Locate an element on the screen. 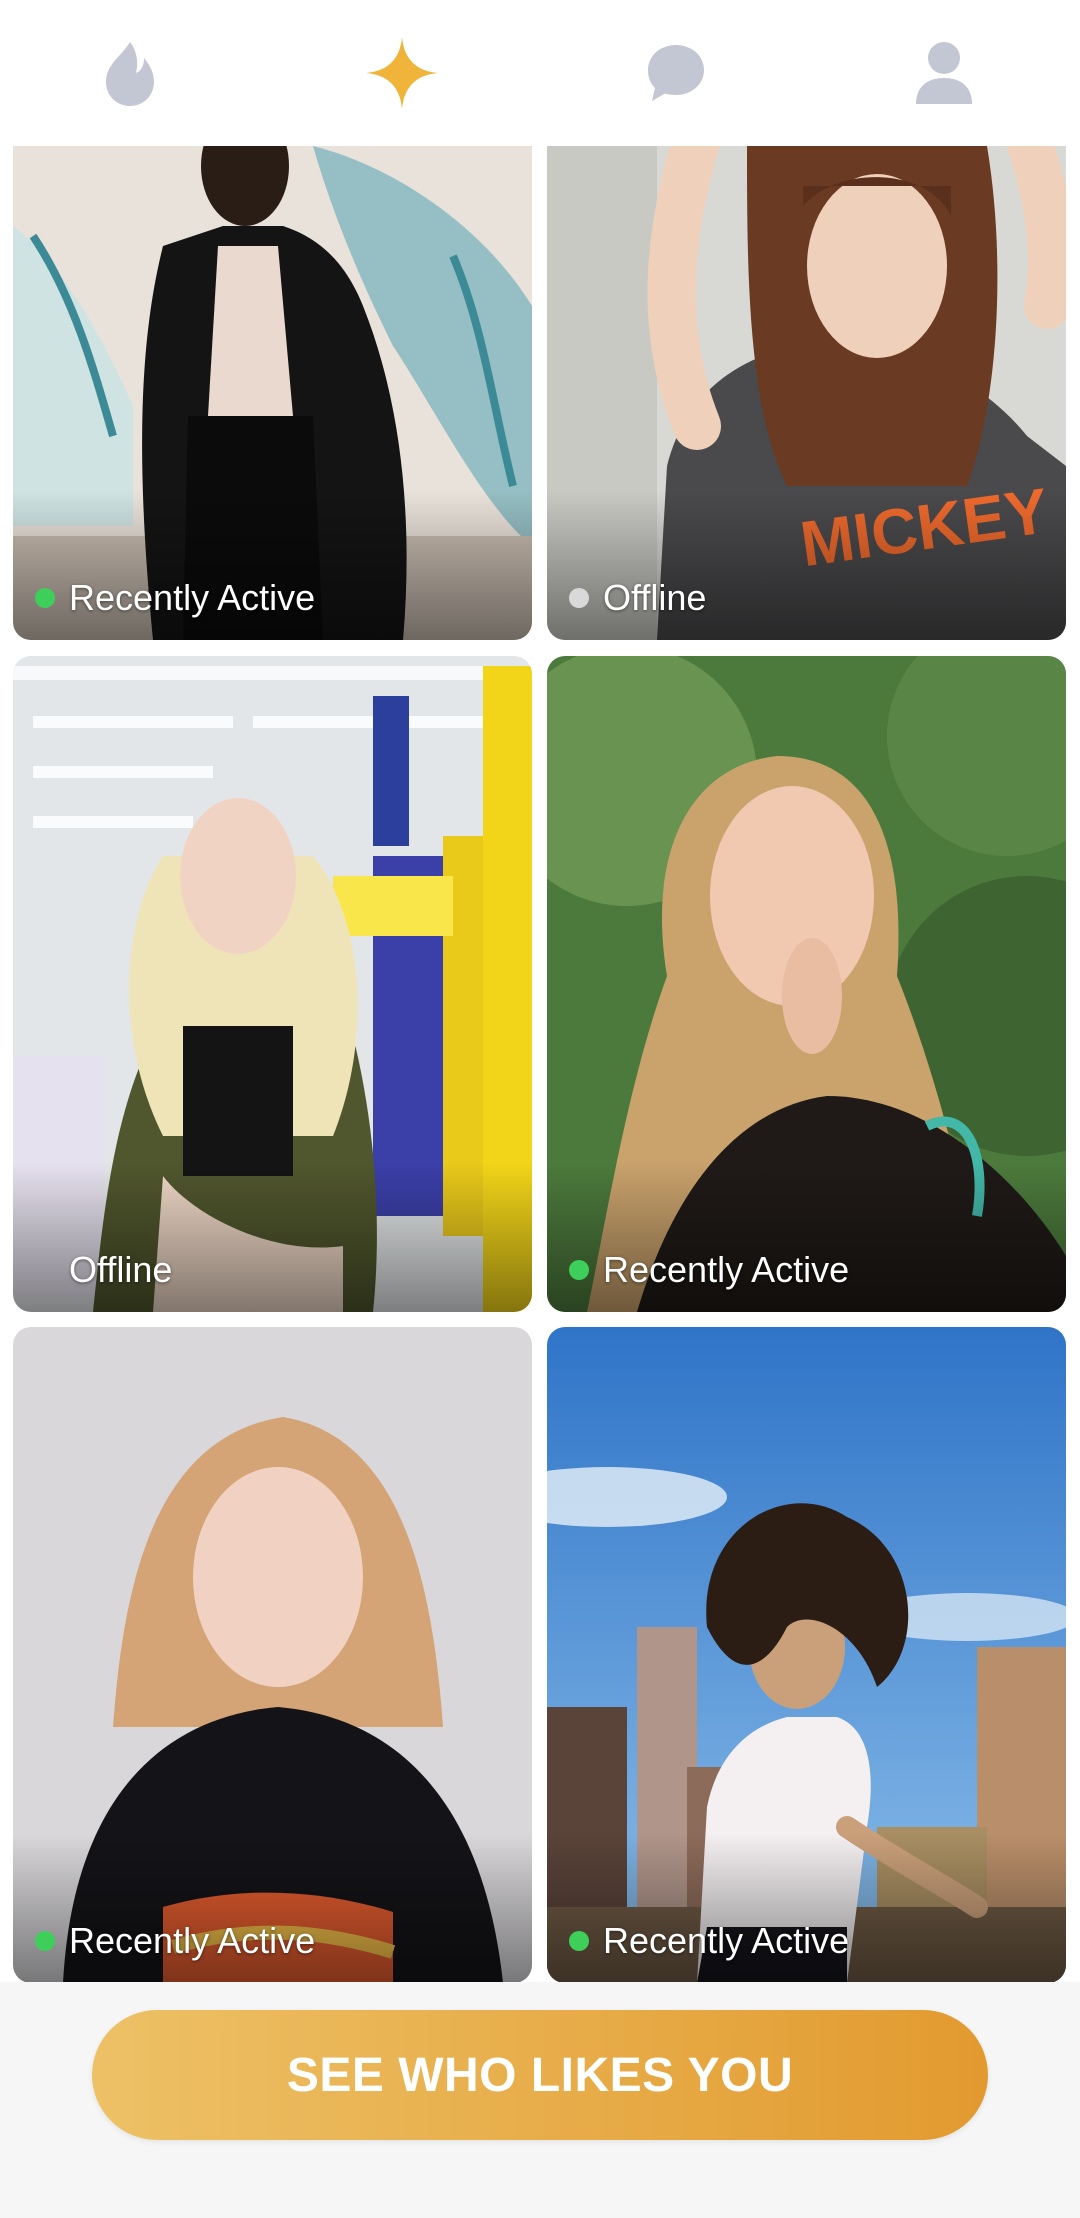 This screenshot has width=1080, height=2218. tab-profile is located at coordinates (944, 73).